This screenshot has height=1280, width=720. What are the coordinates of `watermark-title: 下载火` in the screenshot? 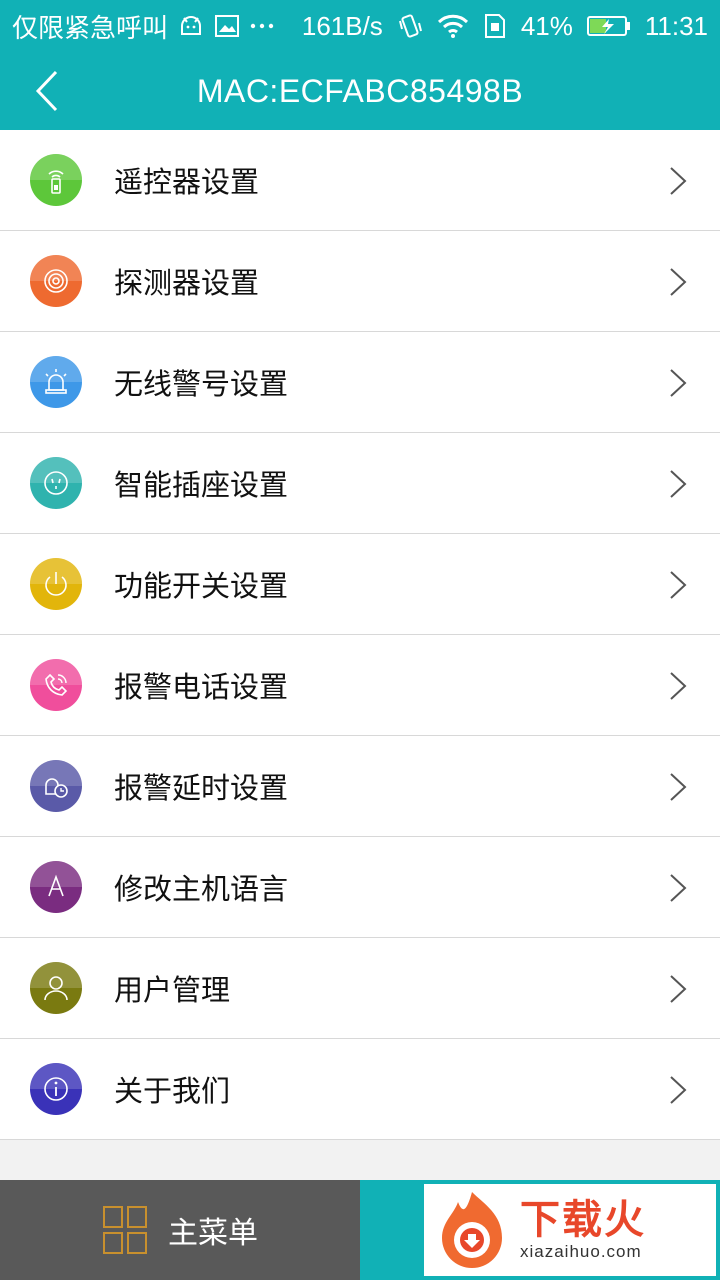 It's located at (583, 1220).